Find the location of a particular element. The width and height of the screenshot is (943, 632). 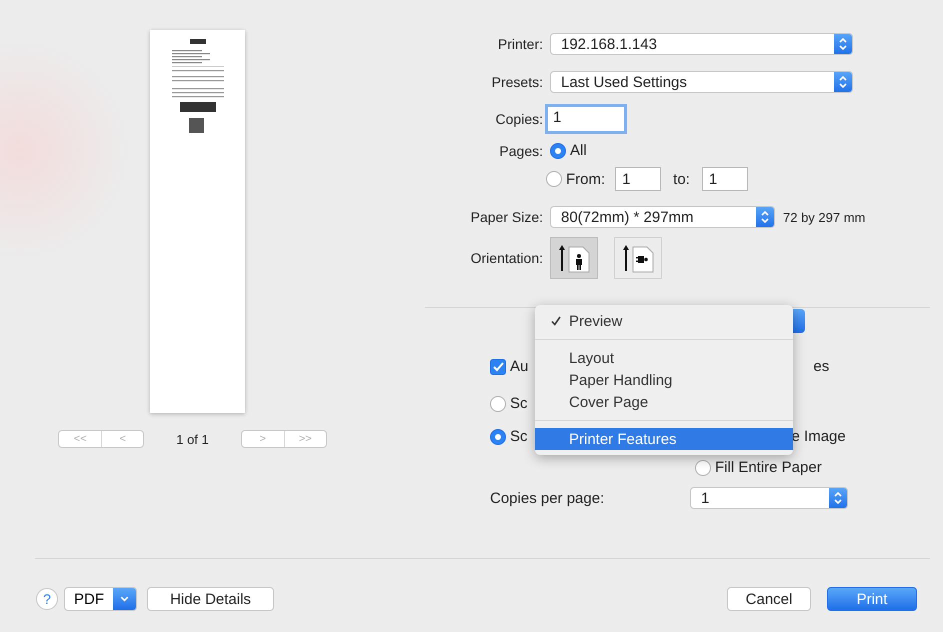

printer-label: Printer: is located at coordinates (519, 44).